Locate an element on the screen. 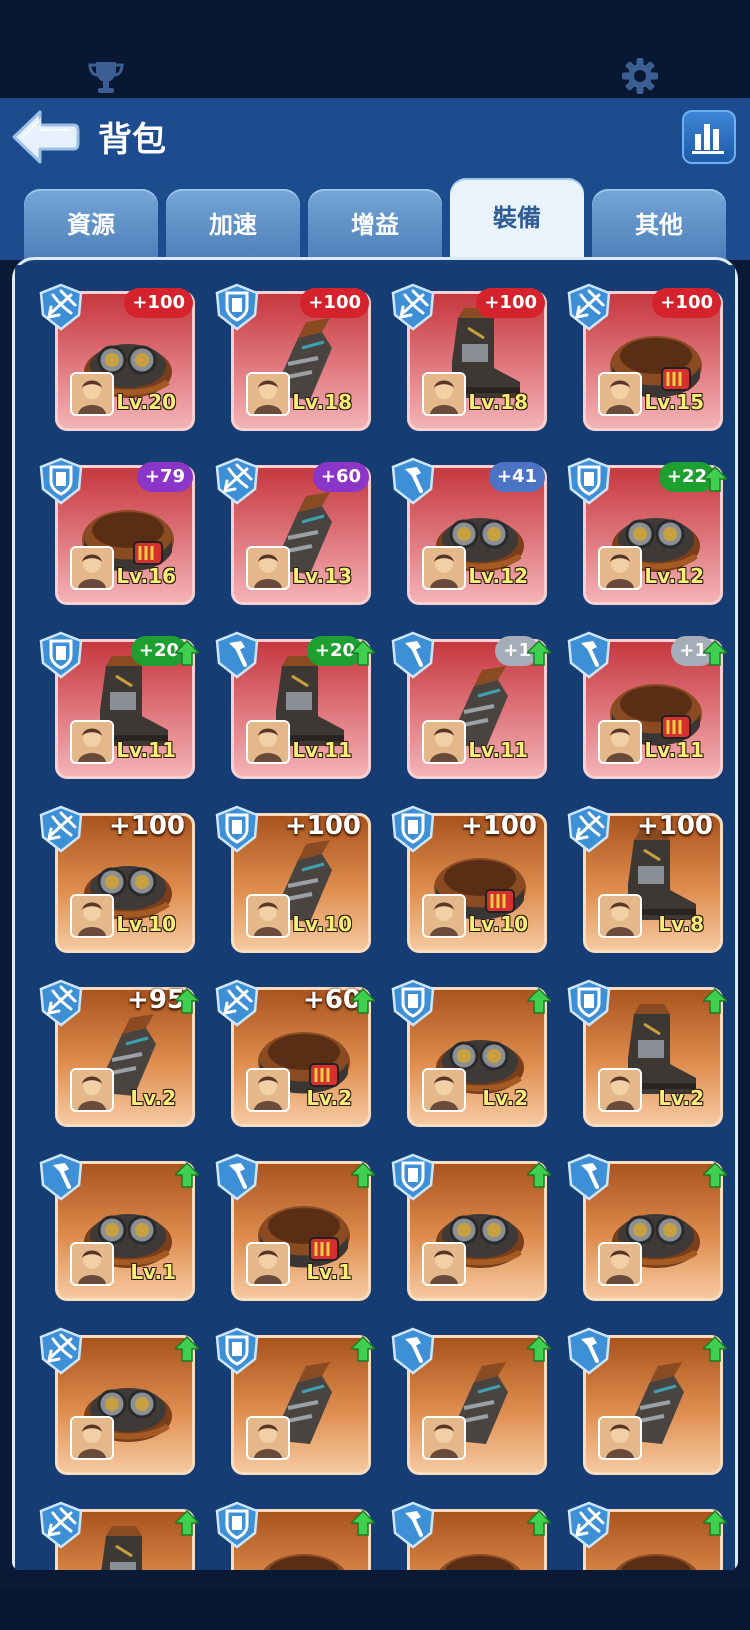  equipment-slot: Lv.2 +60 is located at coordinates (295, 1059).